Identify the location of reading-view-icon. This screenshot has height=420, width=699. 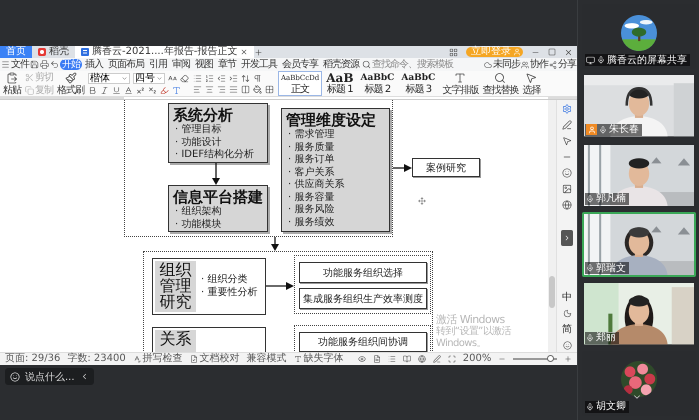
(406, 359).